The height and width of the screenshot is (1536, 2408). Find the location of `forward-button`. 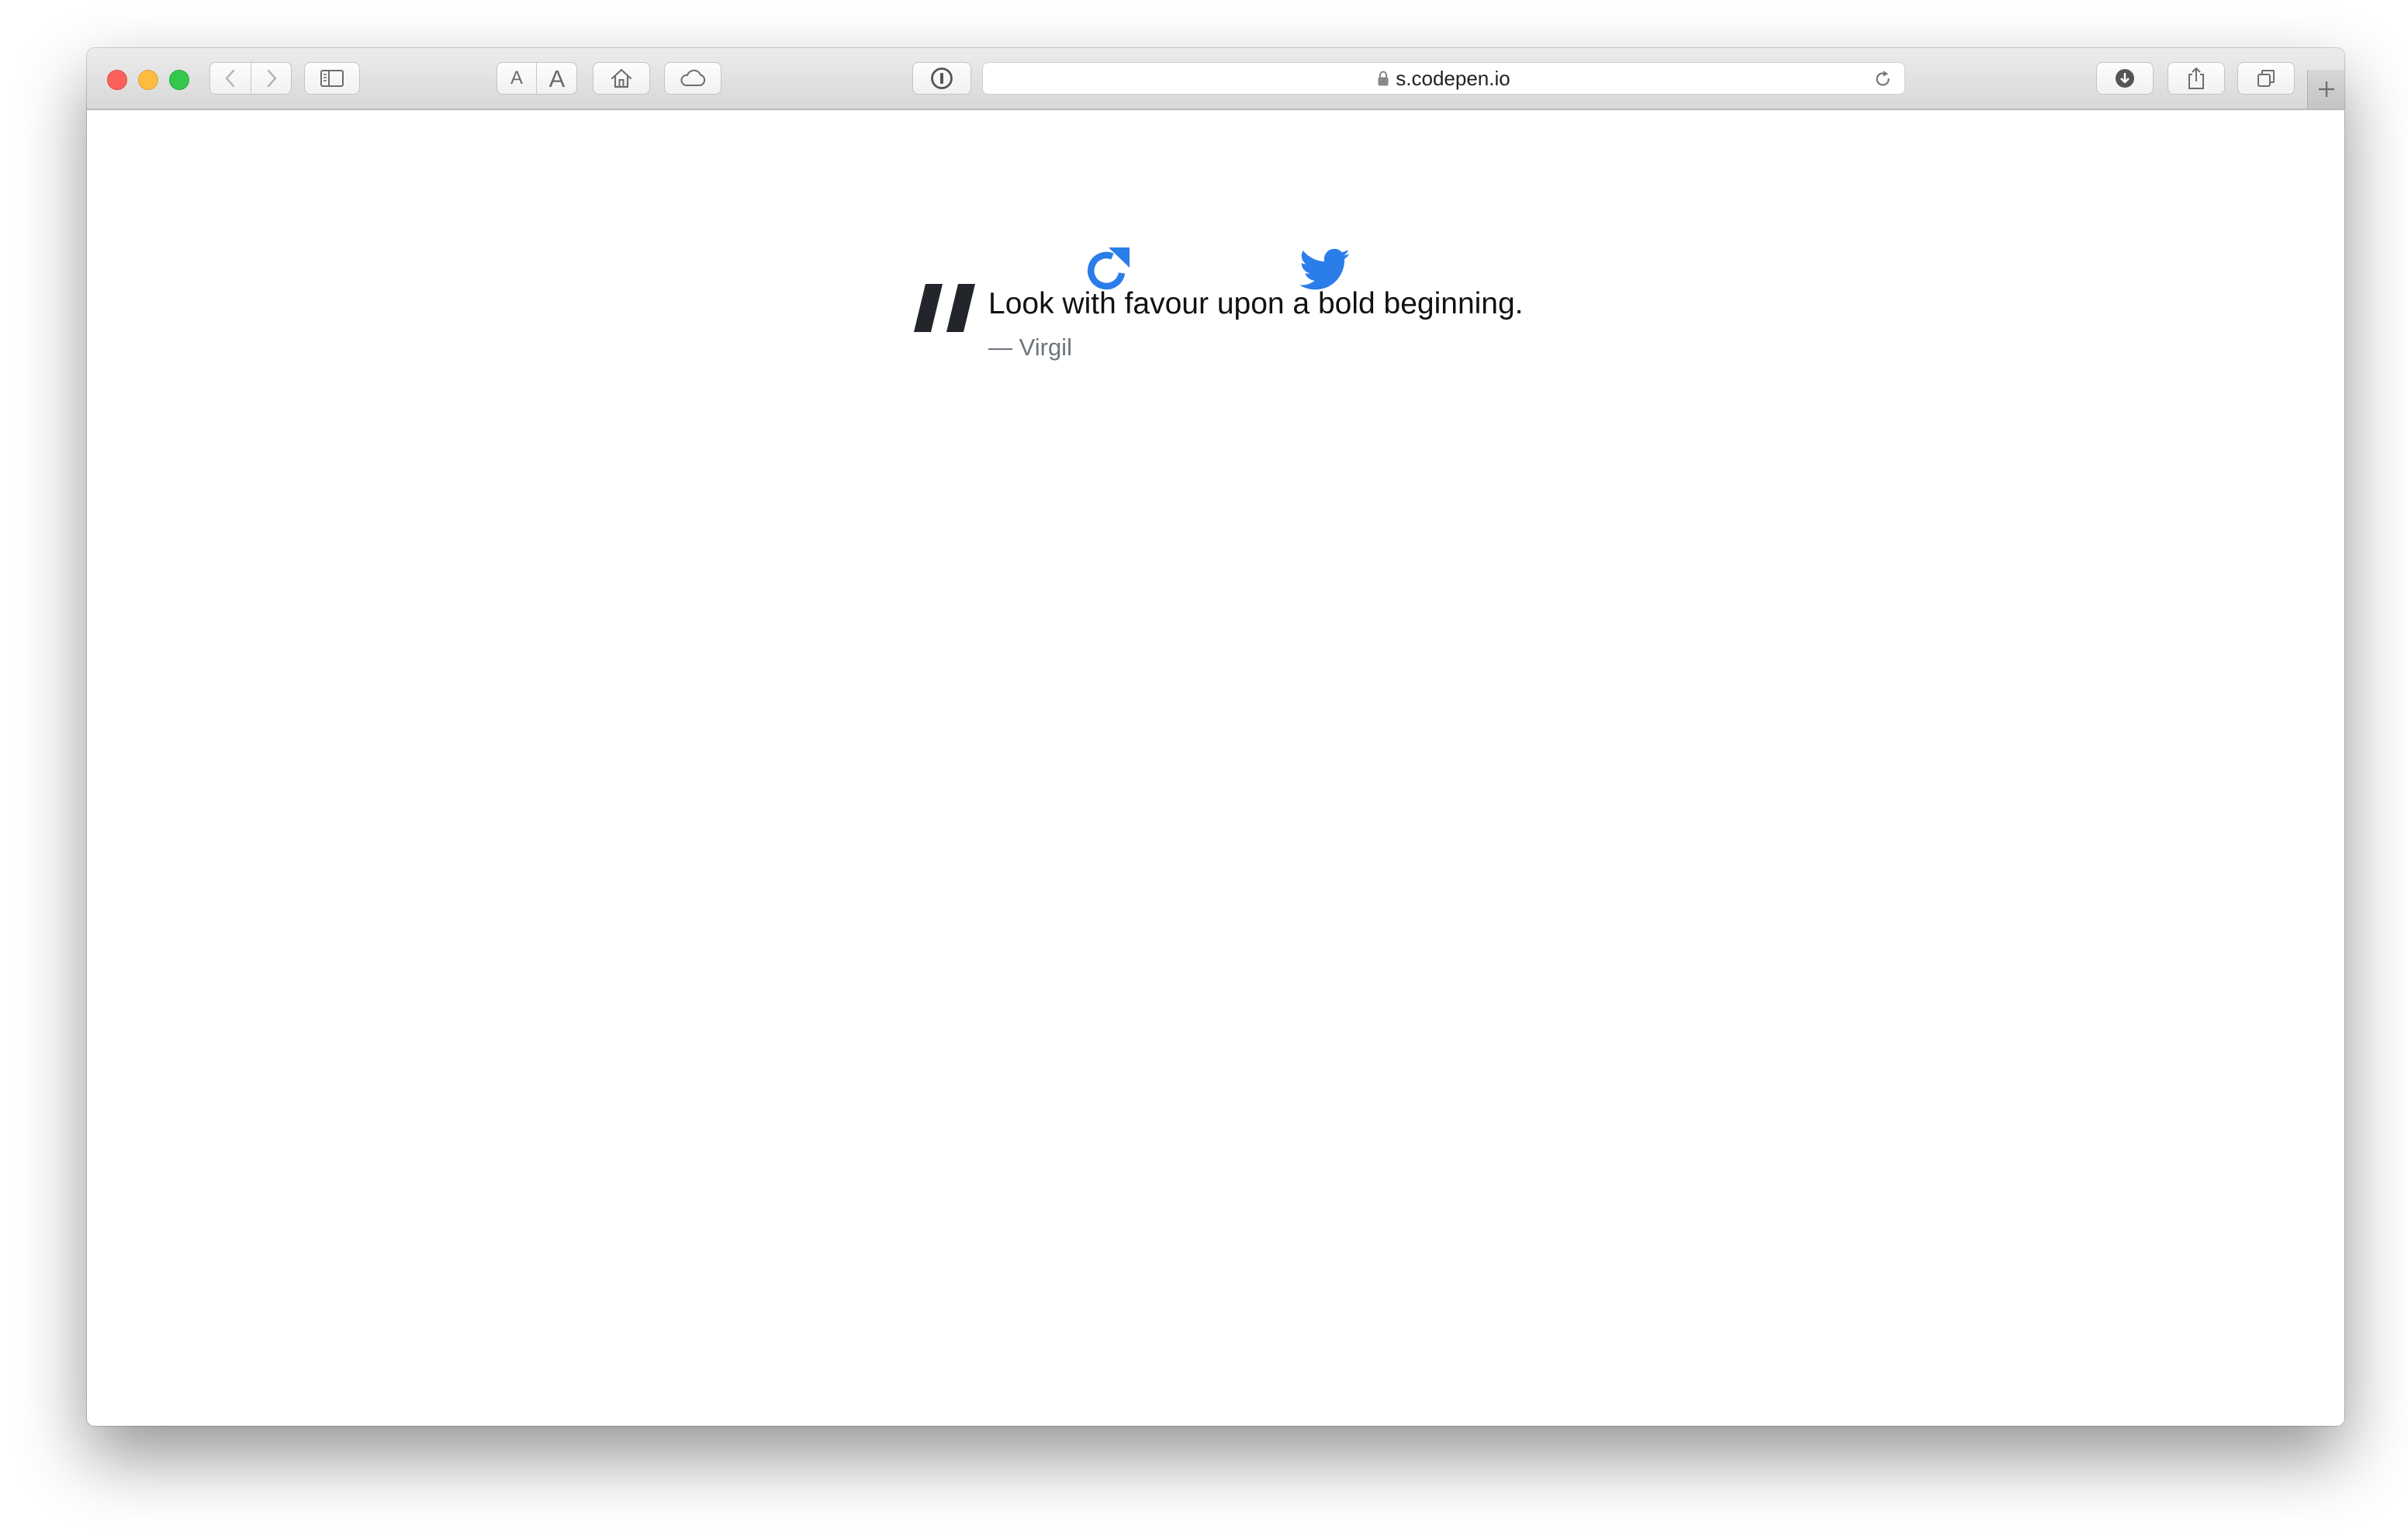

forward-button is located at coordinates (271, 78).